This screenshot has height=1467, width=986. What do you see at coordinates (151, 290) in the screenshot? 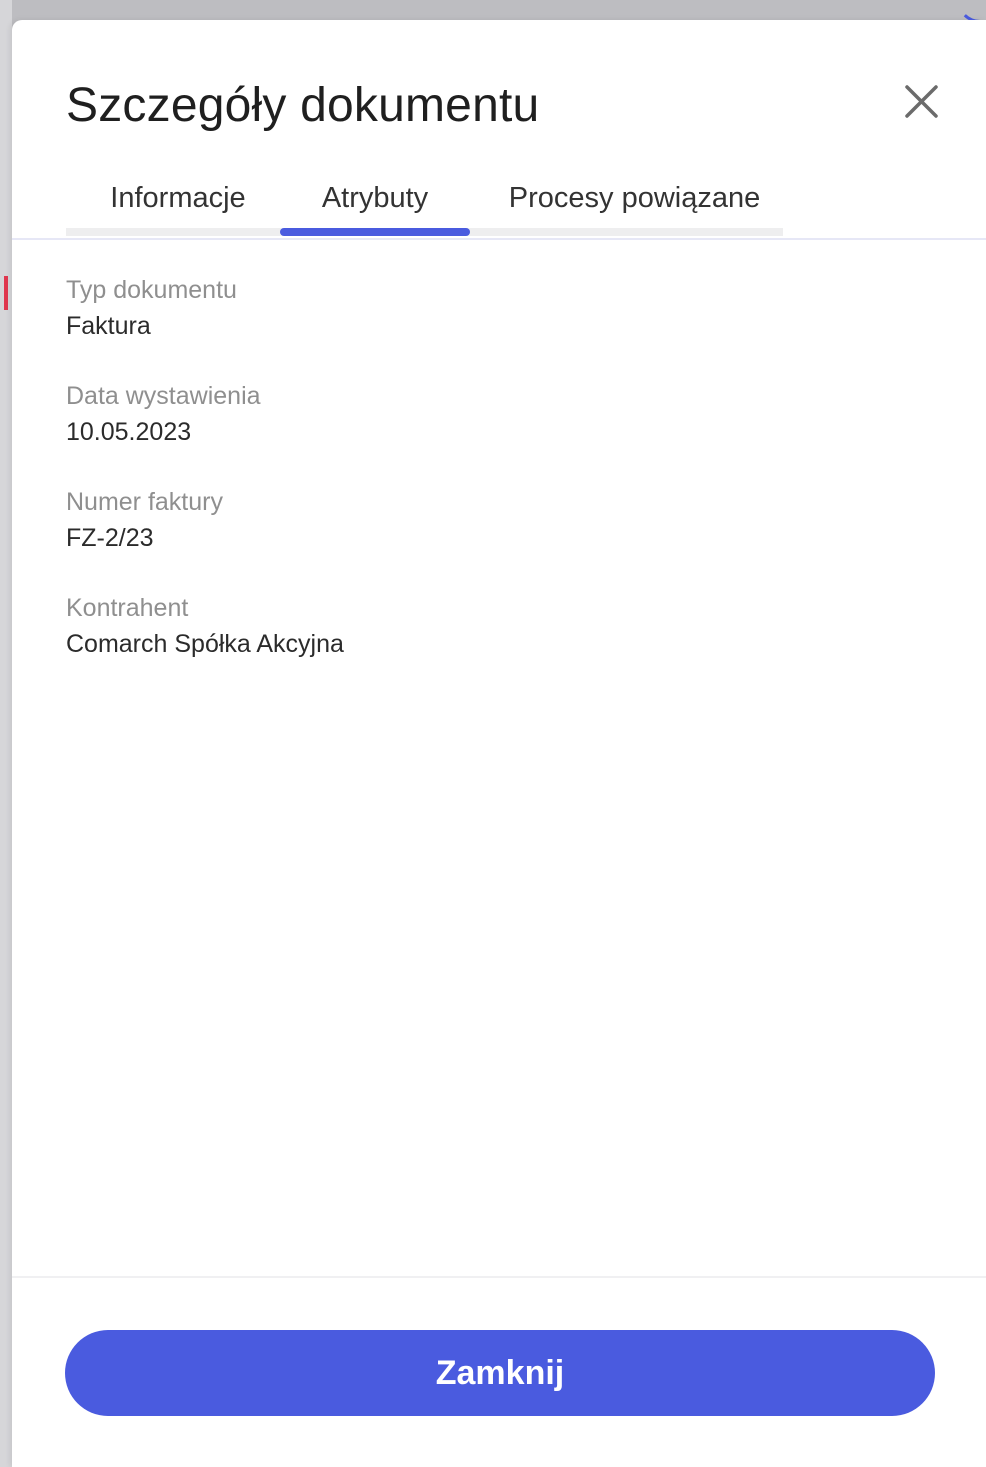
I see `field-label: Typ dokumentu` at bounding box center [151, 290].